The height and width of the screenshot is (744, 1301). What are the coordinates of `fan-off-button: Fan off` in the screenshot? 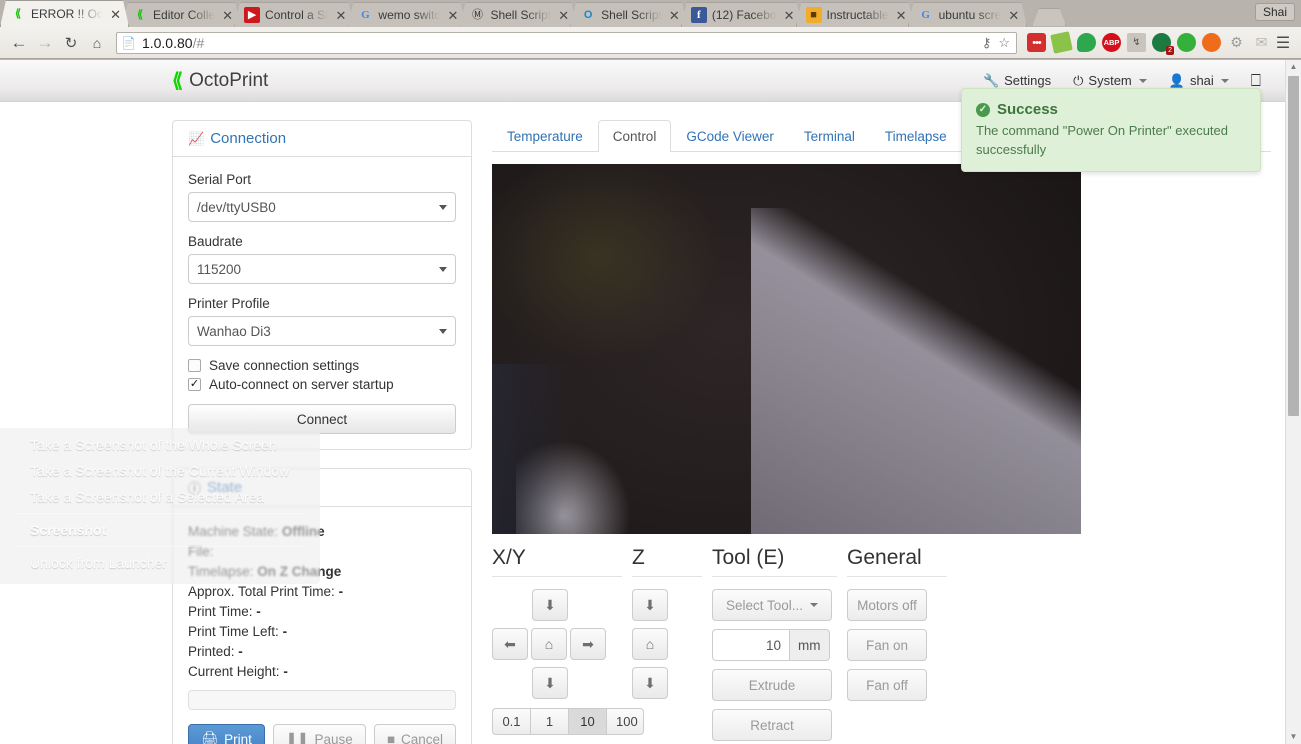 It's located at (887, 685).